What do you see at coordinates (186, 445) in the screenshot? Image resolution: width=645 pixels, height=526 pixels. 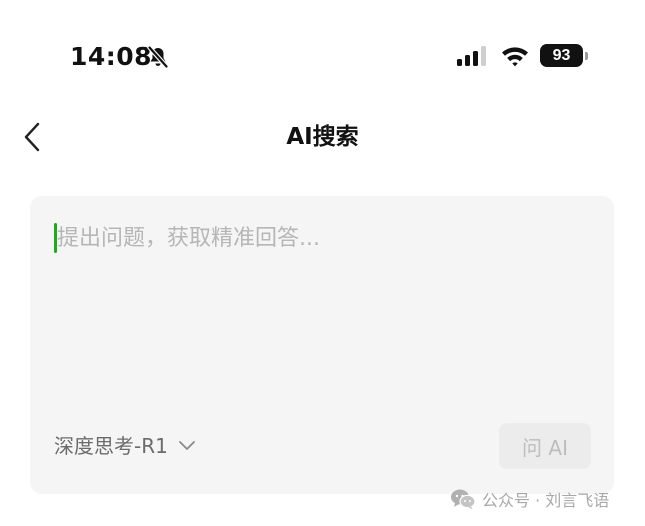 I see `chevron-down-icon` at bounding box center [186, 445].